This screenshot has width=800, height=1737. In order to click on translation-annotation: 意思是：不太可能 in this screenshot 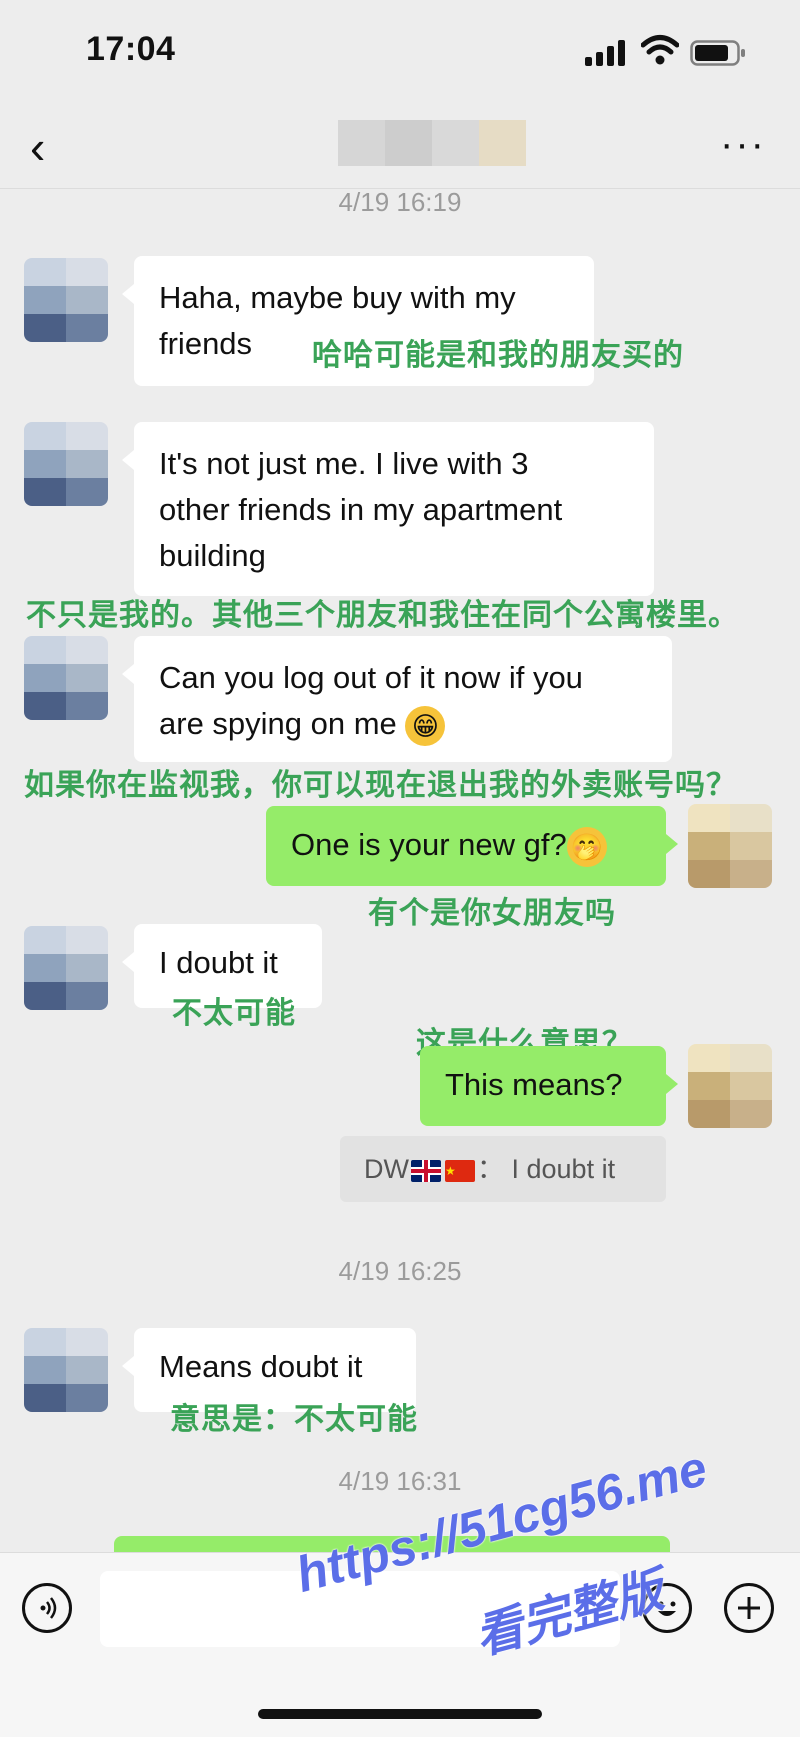, I will do `click(294, 1419)`.